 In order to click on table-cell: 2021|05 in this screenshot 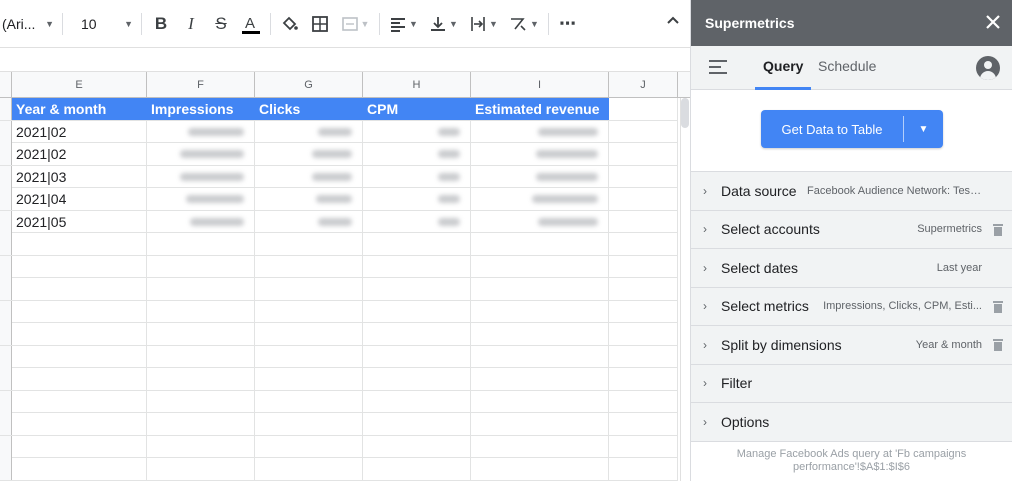, I will do `click(79, 221)`.